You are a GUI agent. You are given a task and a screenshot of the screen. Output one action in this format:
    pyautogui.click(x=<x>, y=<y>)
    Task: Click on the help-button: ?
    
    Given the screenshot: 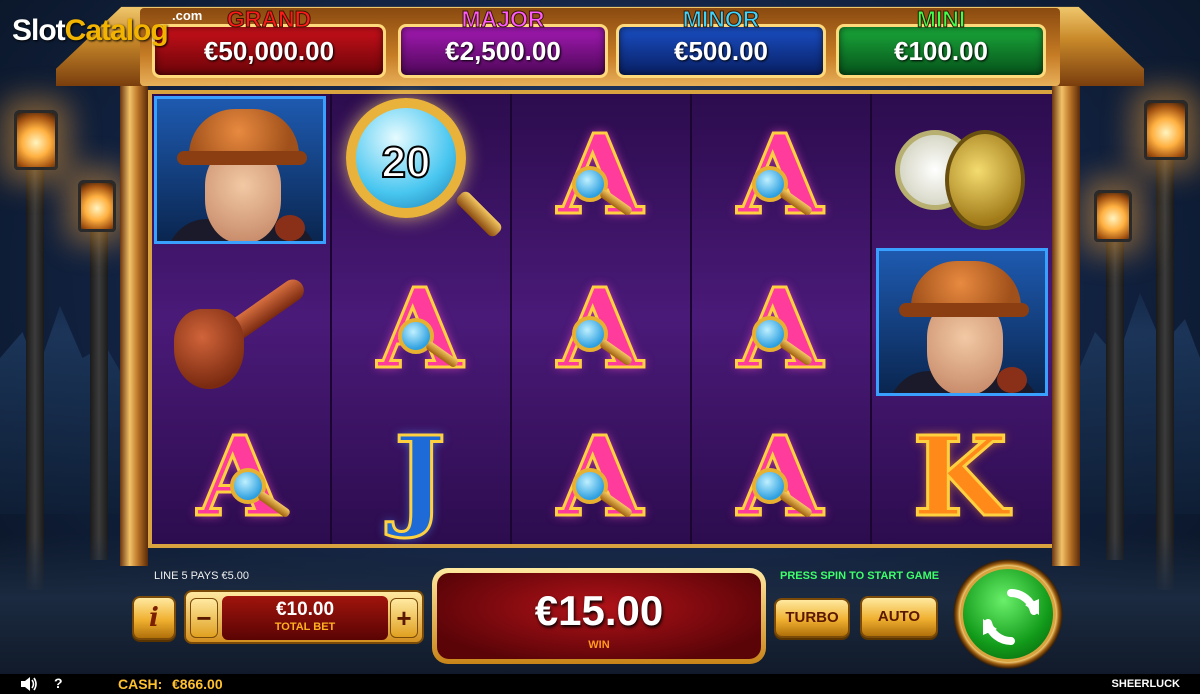 What is the action you would take?
    pyautogui.click(x=58, y=683)
    